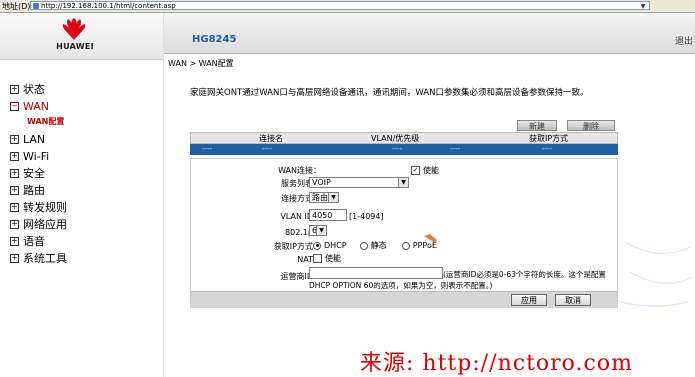 This screenshot has height=377, width=695. I want to click on sidebar-item-forward-rules: + 转发规则, so click(38, 207).